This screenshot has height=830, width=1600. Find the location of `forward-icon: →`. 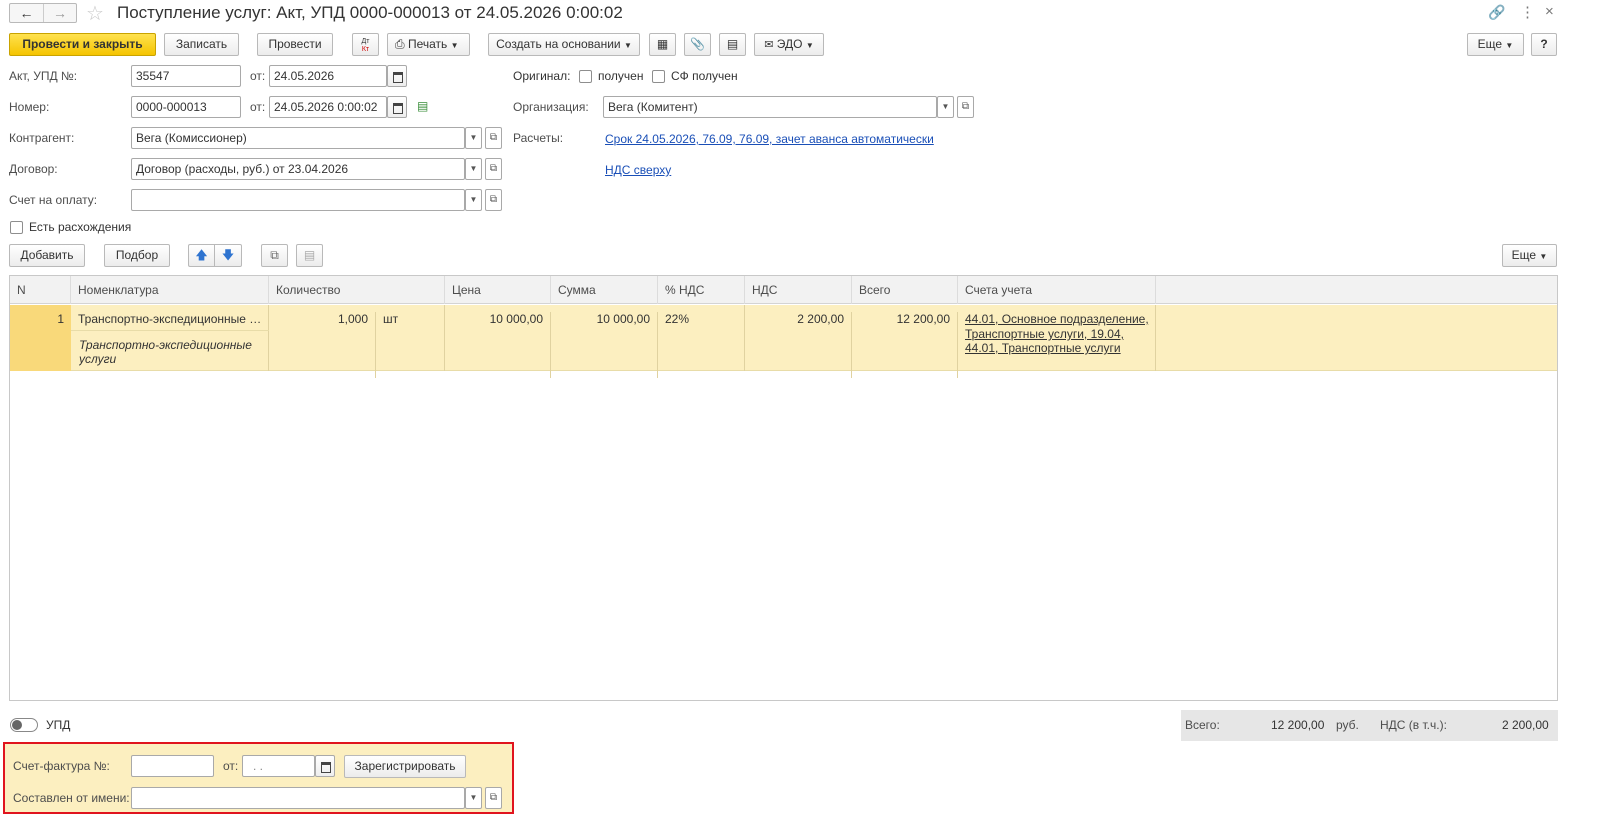

forward-icon: → is located at coordinates (60, 13).